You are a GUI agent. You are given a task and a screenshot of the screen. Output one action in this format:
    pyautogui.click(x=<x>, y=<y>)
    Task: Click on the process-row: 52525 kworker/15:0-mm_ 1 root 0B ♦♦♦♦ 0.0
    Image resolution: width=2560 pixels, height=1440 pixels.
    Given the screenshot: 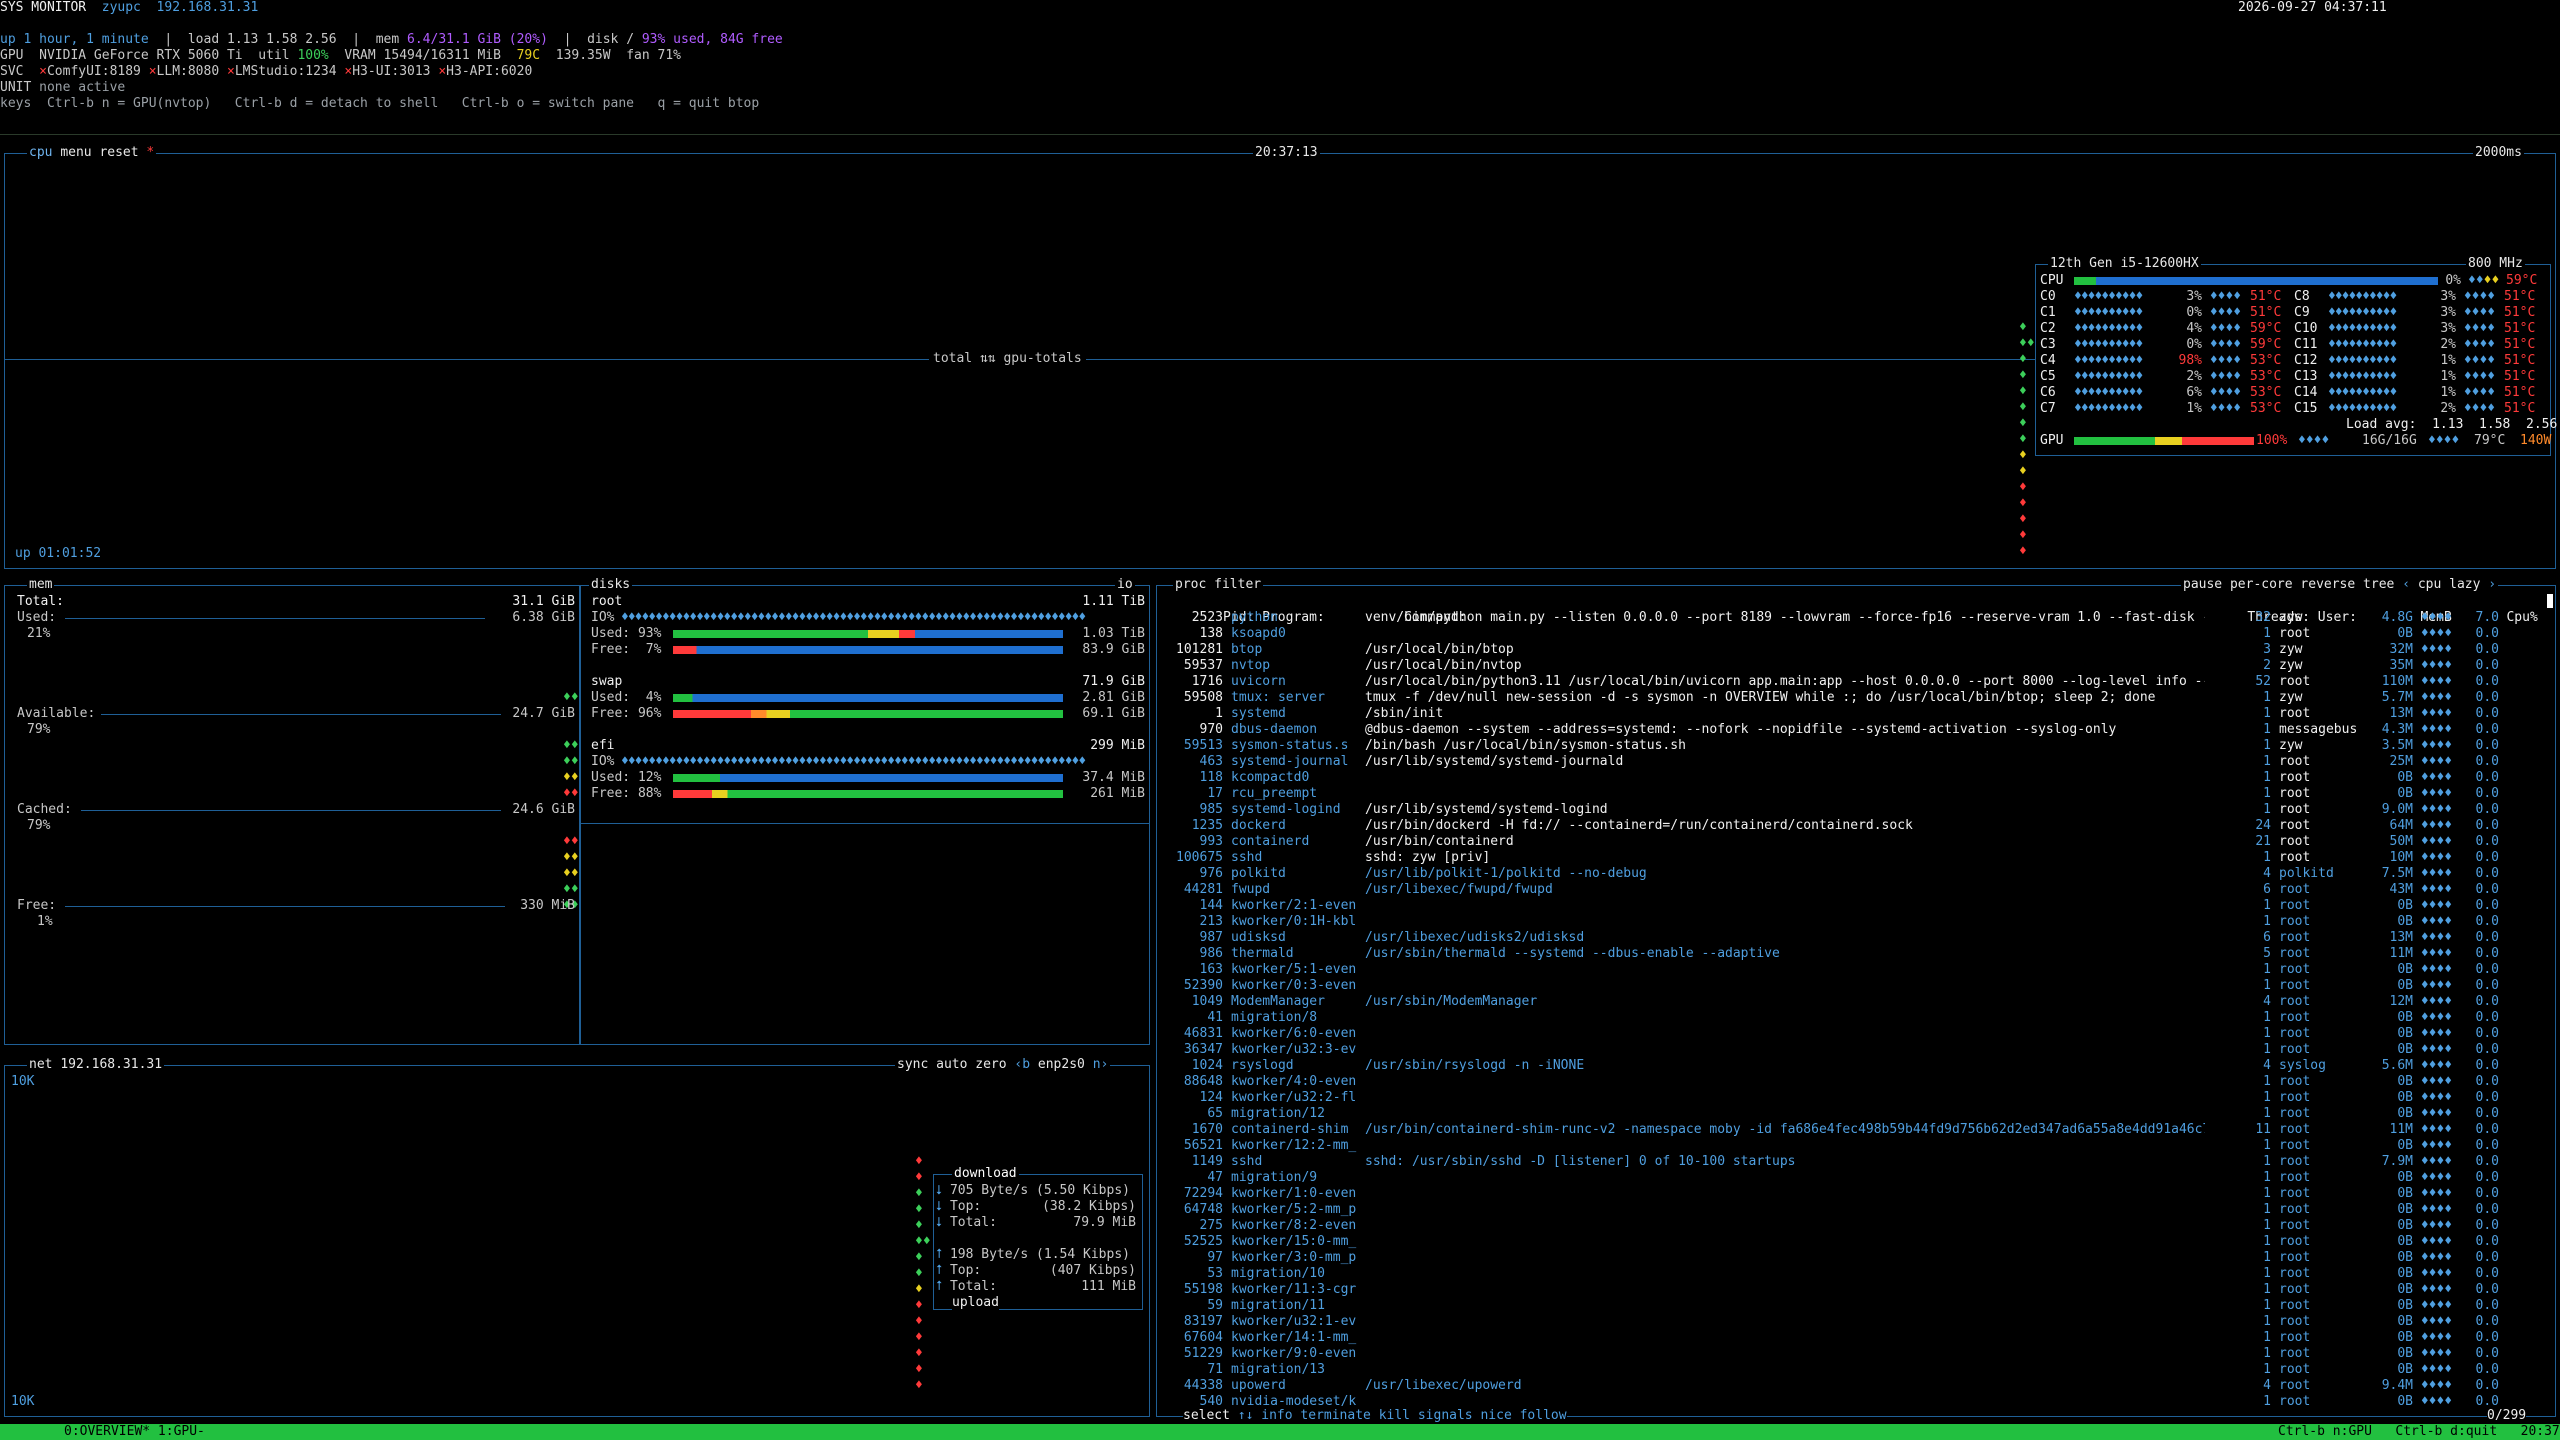 What is the action you would take?
    pyautogui.click(x=1828, y=1242)
    